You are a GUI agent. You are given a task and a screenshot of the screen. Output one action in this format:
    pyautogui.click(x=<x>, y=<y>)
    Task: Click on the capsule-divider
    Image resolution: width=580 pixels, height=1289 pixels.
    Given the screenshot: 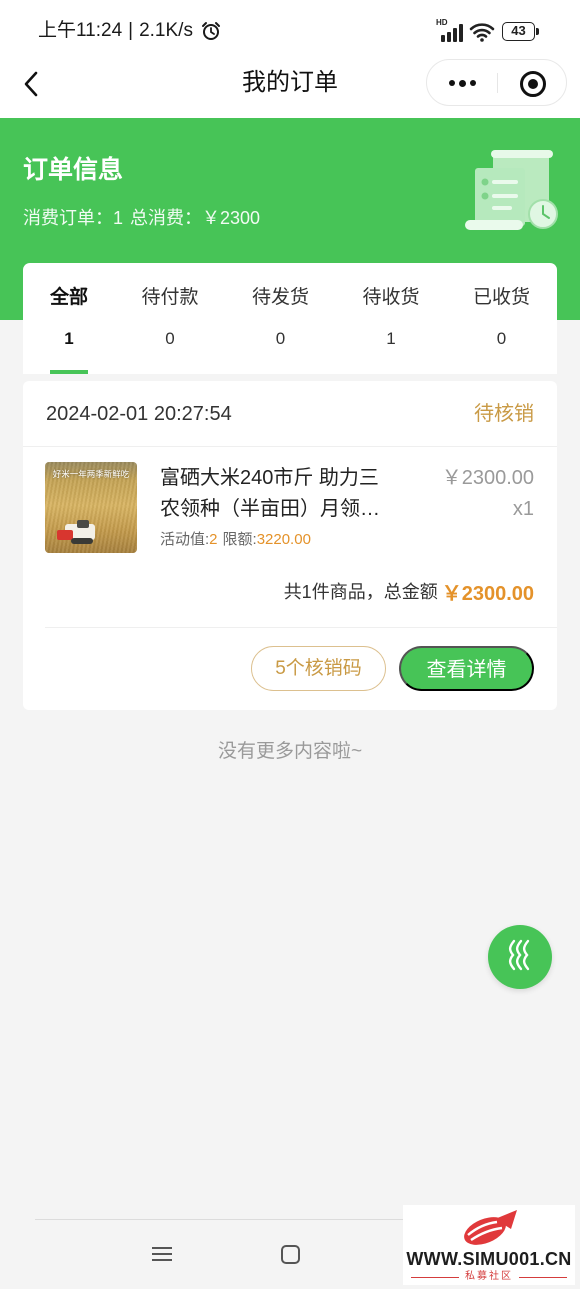 What is the action you would take?
    pyautogui.click(x=497, y=83)
    